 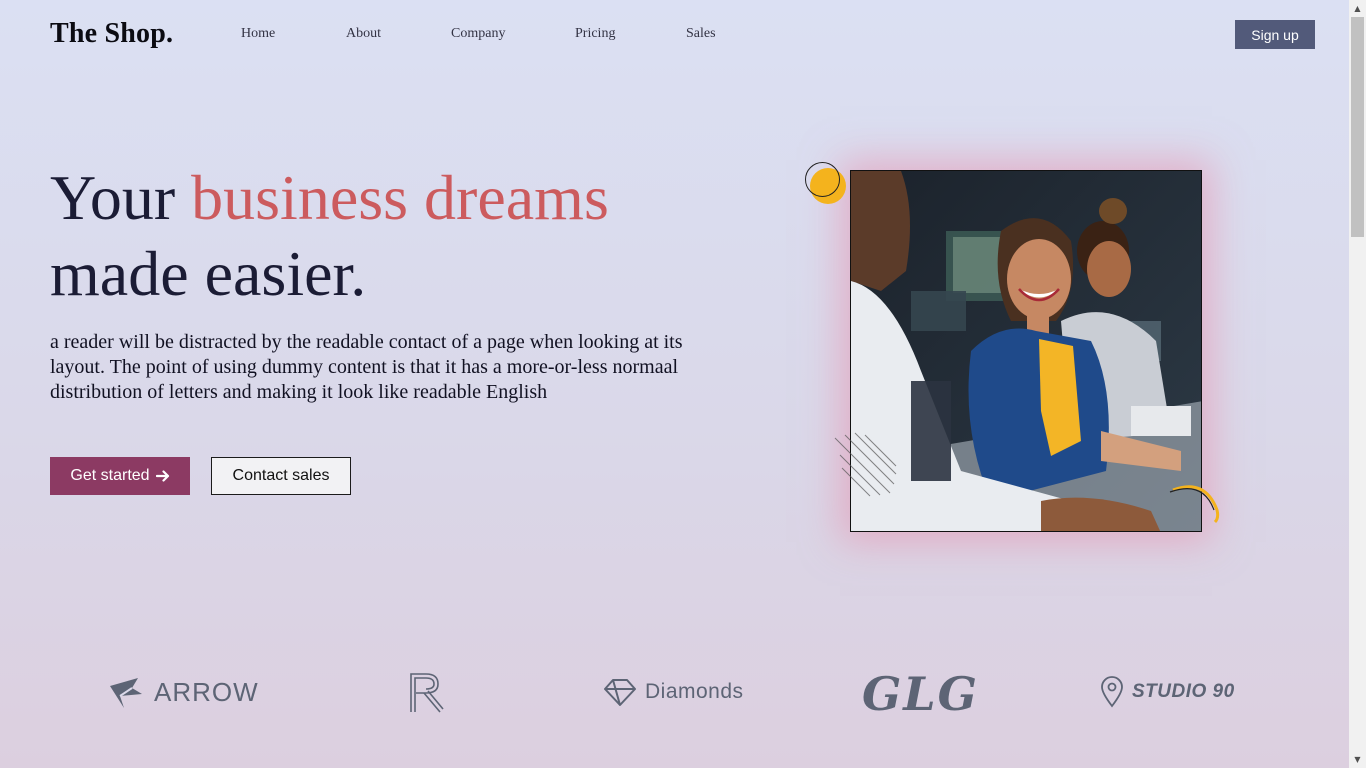 I want to click on headline-accent: business dreams, so click(x=400, y=197).